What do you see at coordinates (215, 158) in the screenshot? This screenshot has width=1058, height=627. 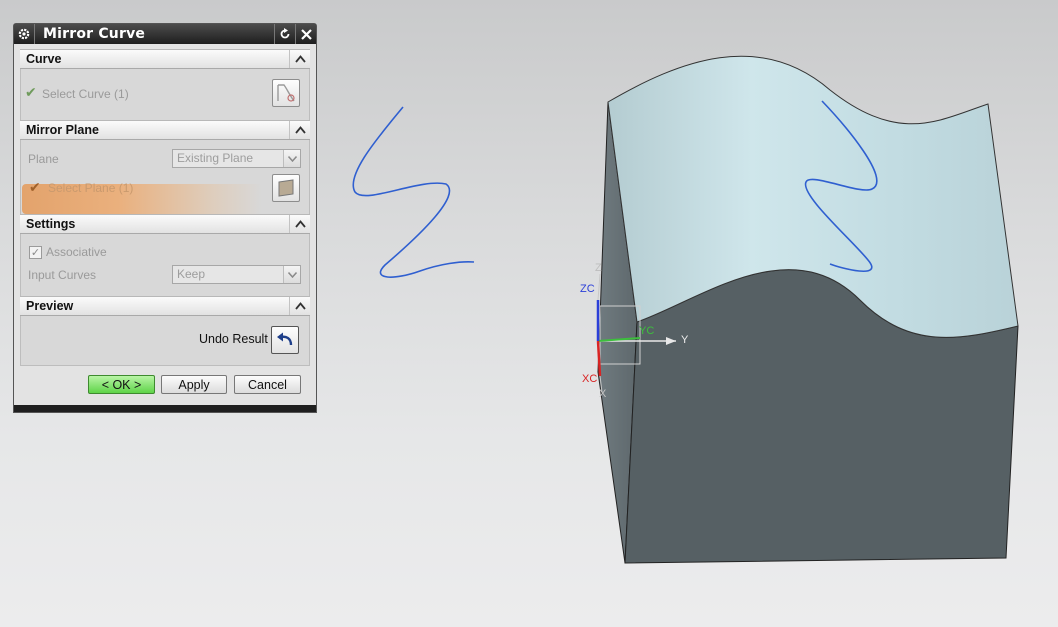 I see `plane-type-value: Existing Plane` at bounding box center [215, 158].